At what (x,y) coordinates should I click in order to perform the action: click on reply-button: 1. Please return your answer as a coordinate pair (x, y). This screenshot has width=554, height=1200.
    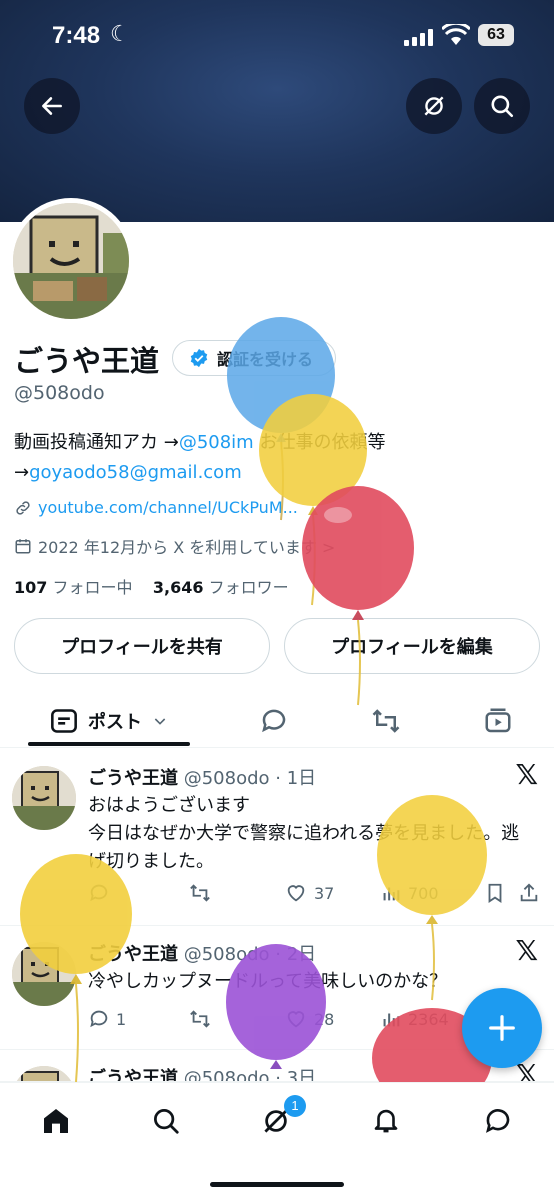
    Looking at the image, I should click on (138, 1019).